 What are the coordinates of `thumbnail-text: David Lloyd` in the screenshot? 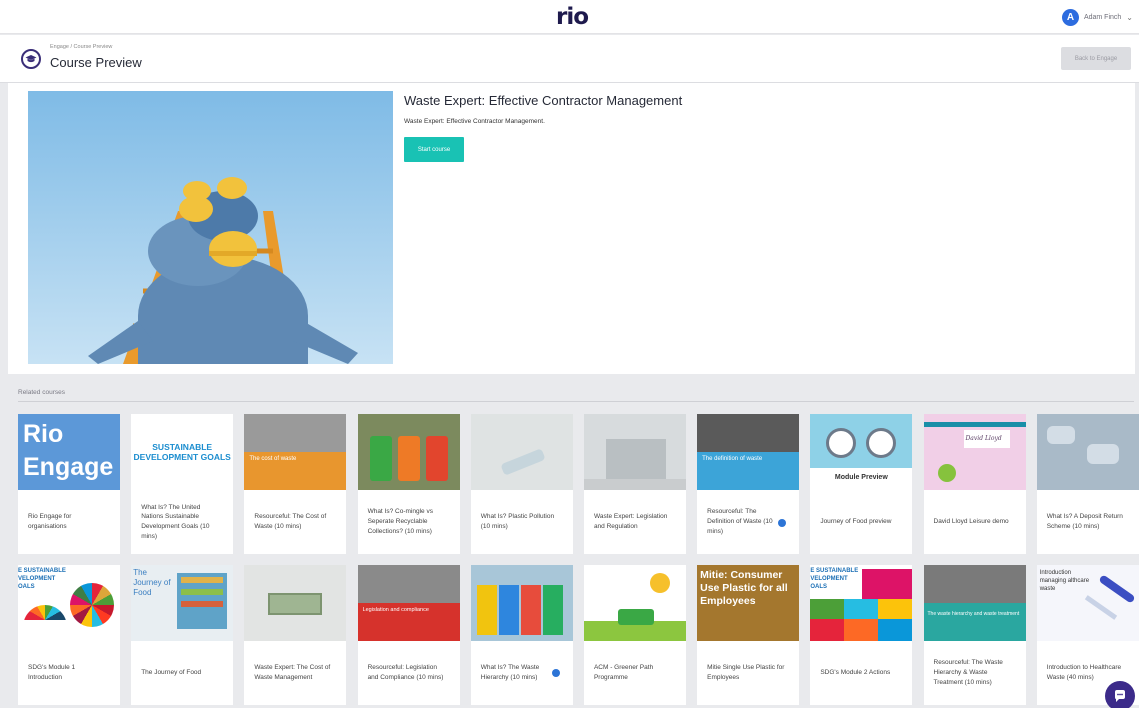 It's located at (983, 438).